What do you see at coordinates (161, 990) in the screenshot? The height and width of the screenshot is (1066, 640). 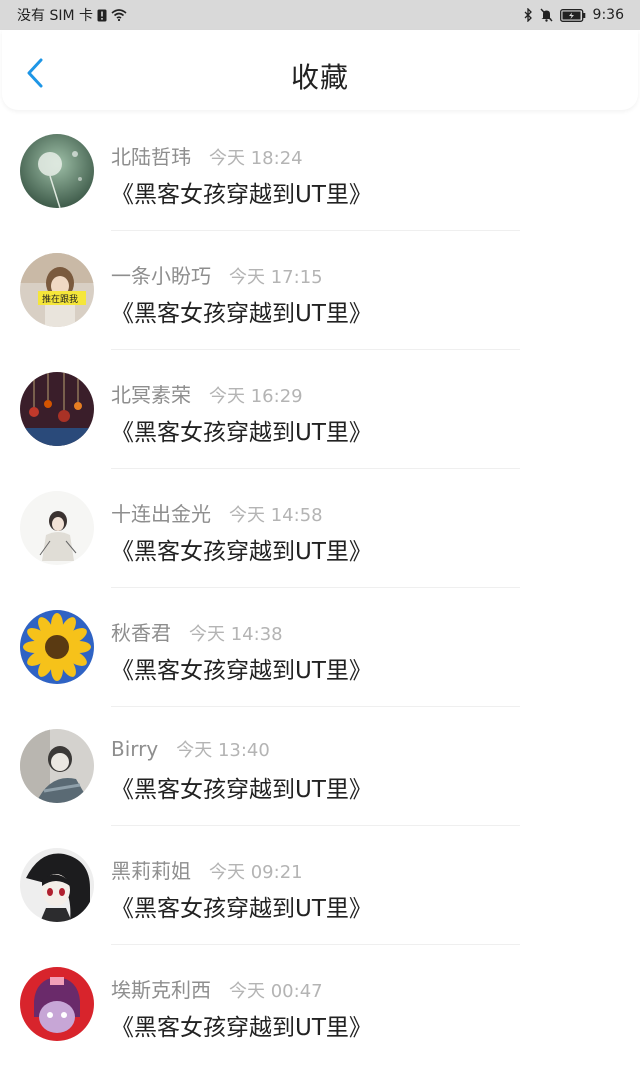 I see `author-name: 埃斯克利西` at bounding box center [161, 990].